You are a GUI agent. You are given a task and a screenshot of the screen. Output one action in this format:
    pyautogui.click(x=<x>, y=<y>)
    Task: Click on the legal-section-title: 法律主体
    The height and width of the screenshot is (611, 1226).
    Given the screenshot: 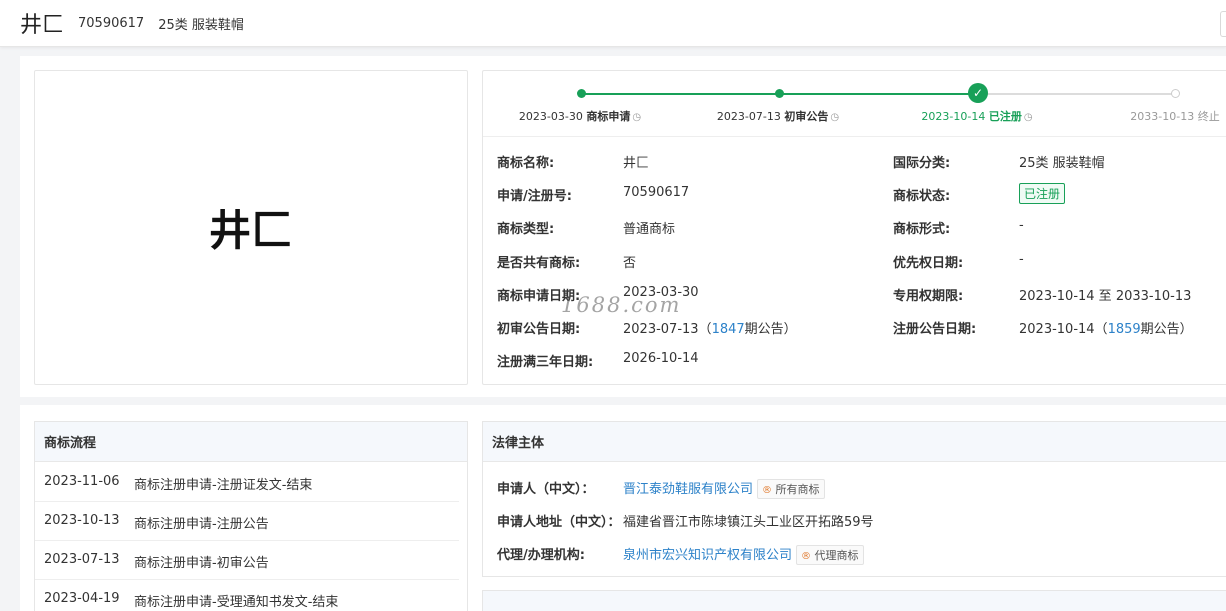 What is the action you would take?
    pyautogui.click(x=854, y=442)
    